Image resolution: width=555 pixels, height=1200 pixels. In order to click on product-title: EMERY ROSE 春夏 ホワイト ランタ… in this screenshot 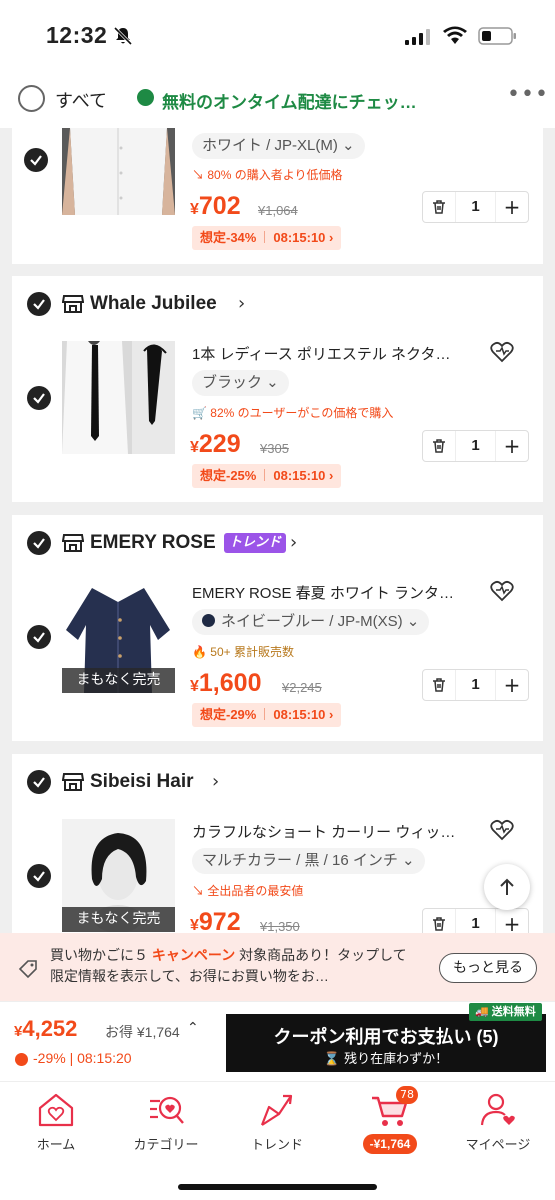, I will do `click(337, 592)`.